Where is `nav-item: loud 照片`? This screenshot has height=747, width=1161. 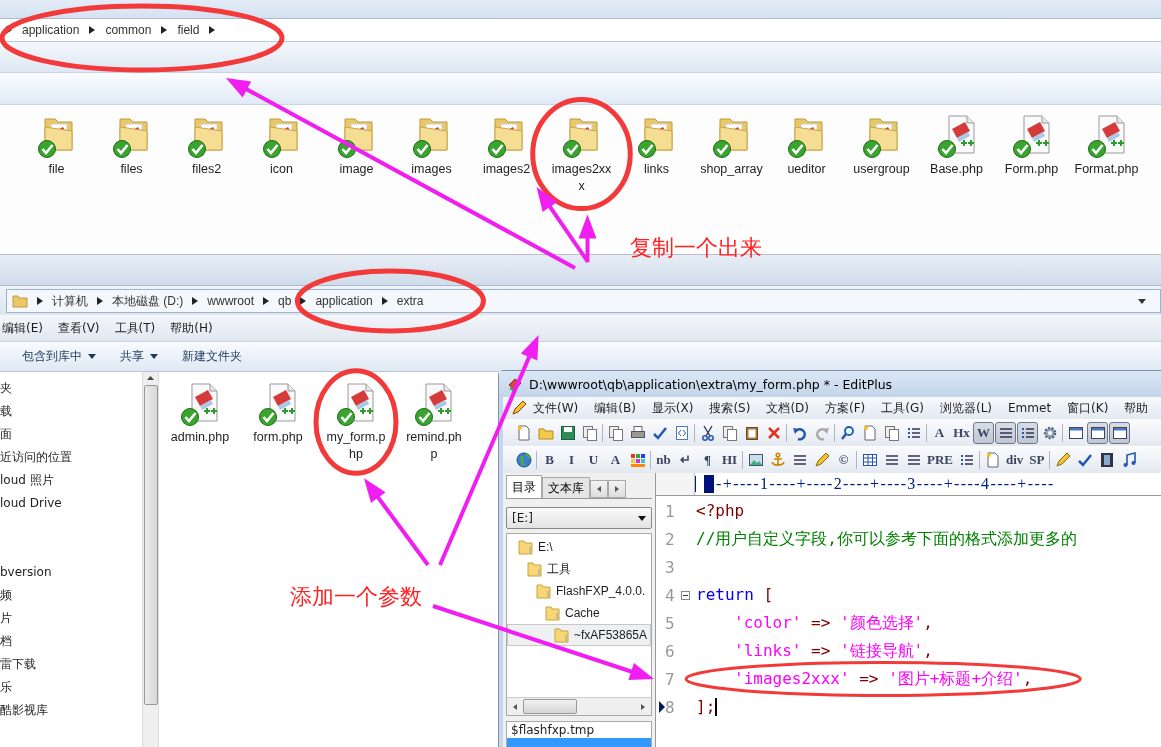 nav-item: loud 照片 is located at coordinates (71, 480).